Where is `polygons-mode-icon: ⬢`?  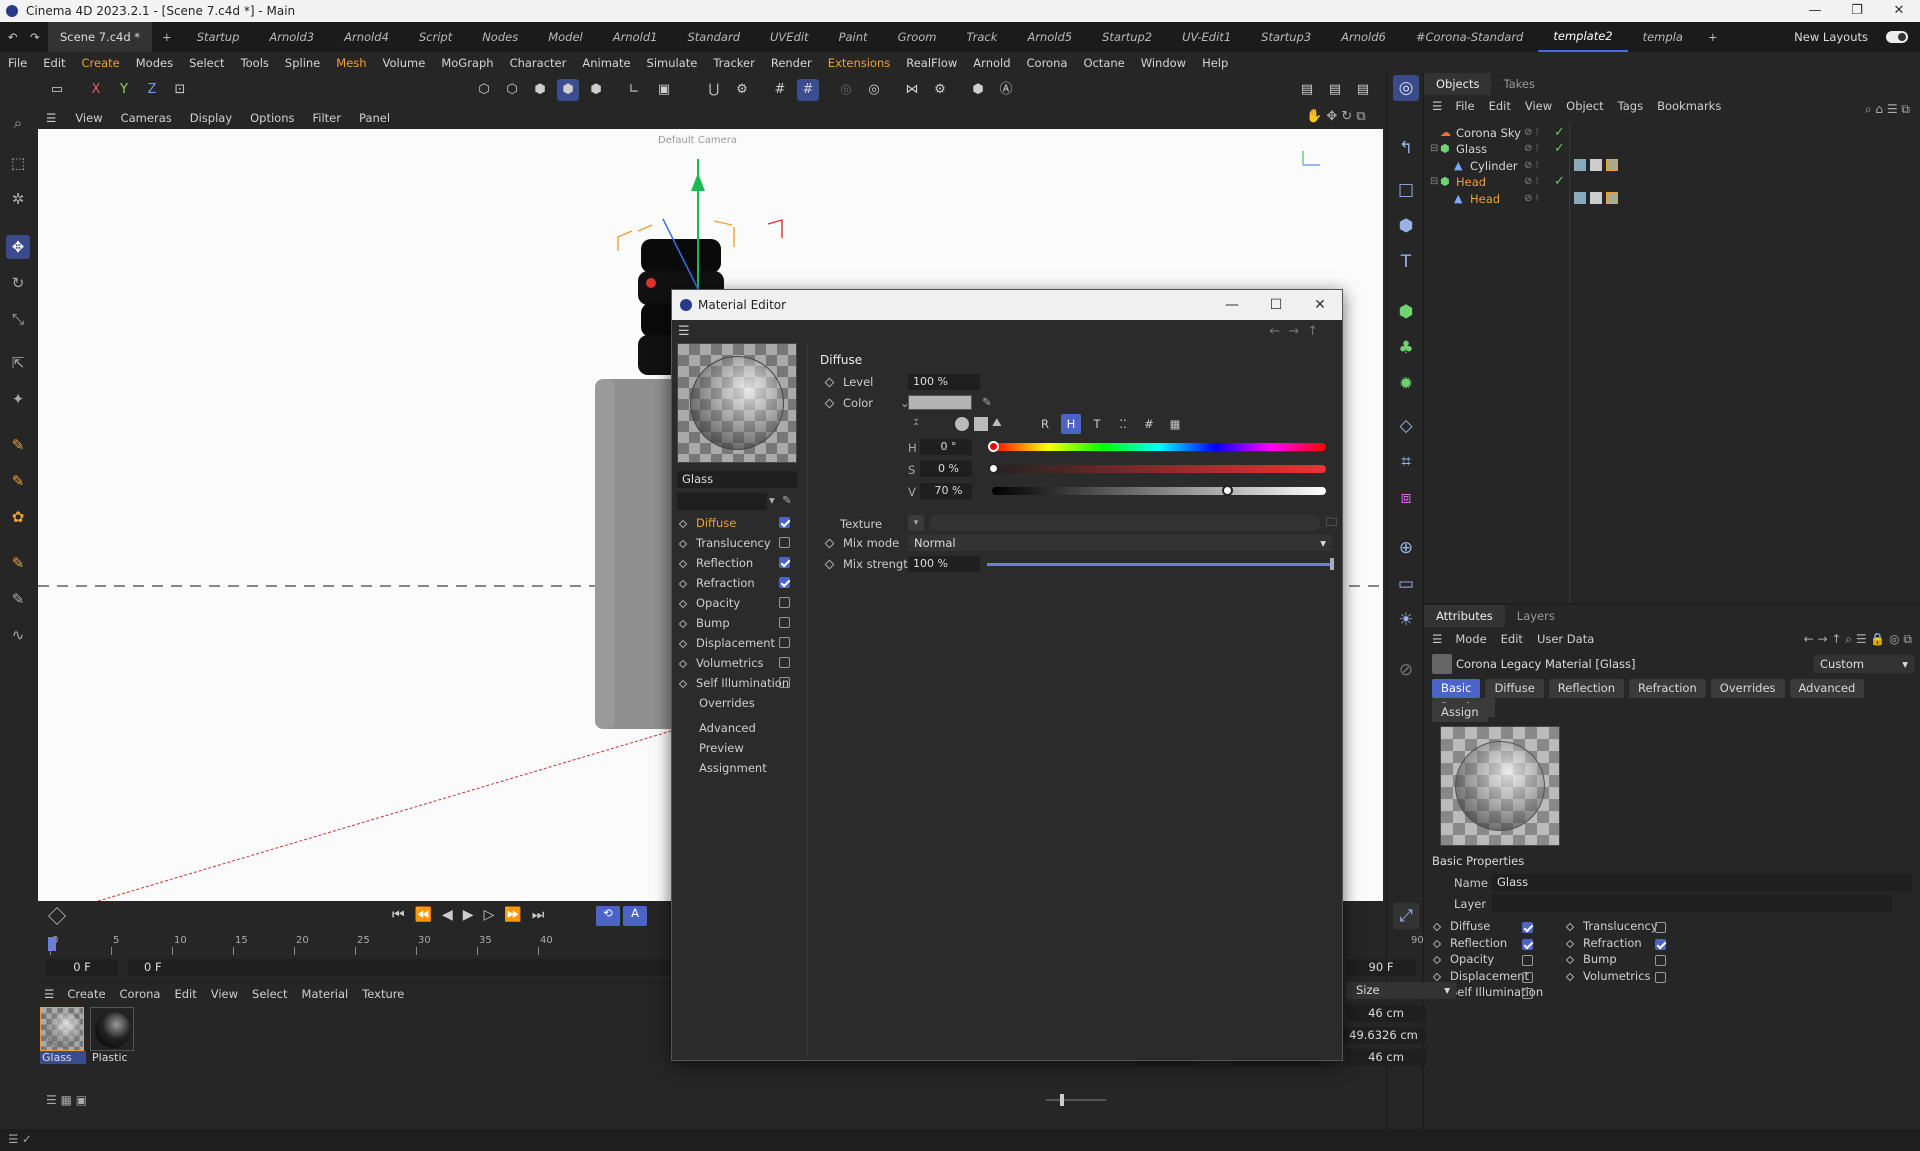
polygons-mode-icon: ⬢ is located at coordinates (540, 90).